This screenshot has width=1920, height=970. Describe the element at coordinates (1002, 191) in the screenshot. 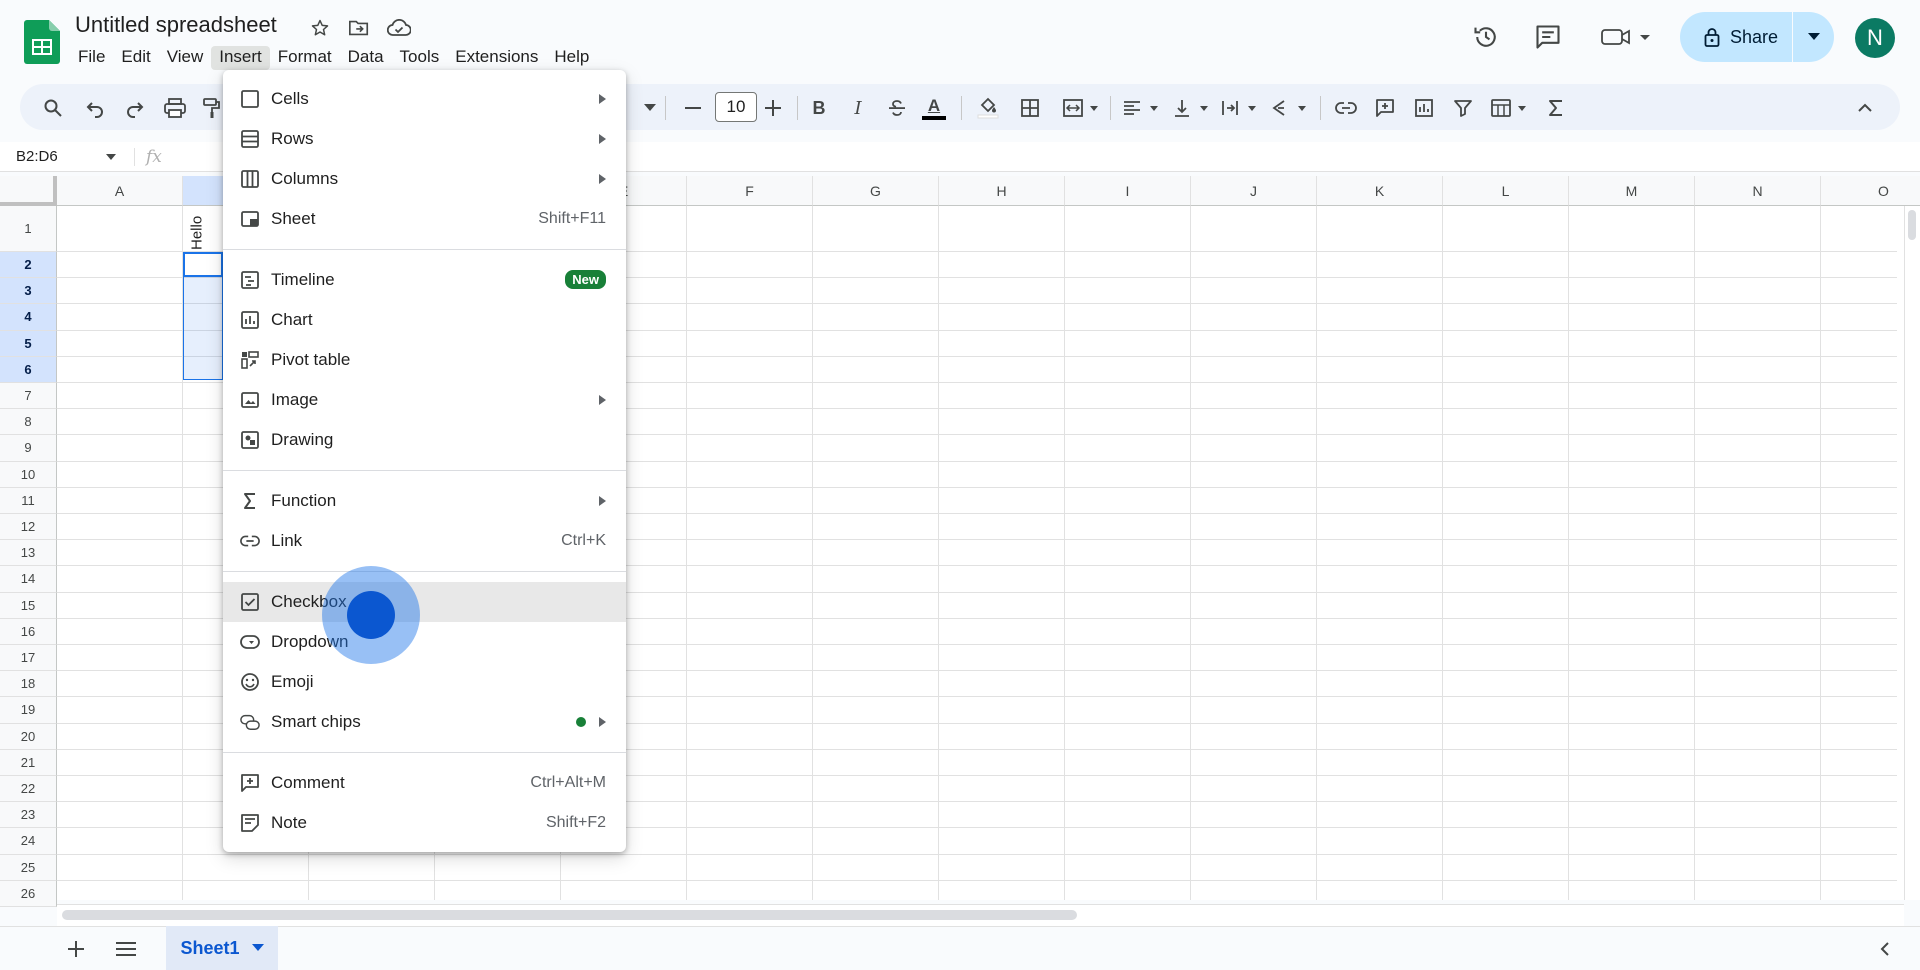

I see `column-header-h: H` at that location.